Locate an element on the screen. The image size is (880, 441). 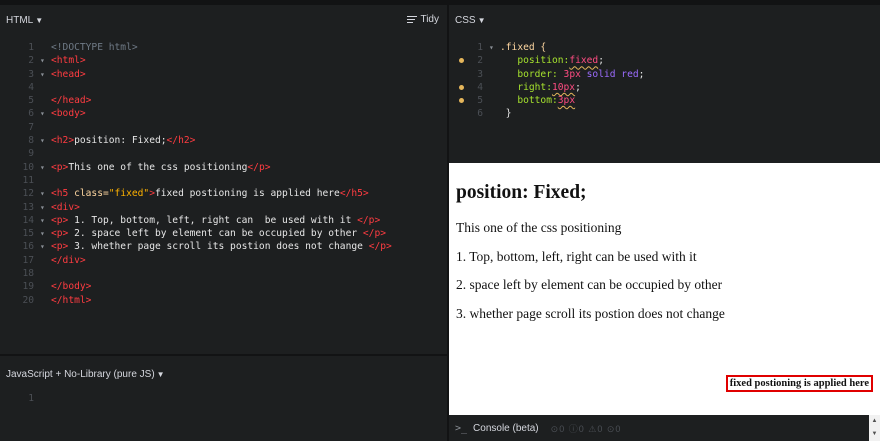
line-number: 2 is located at coordinates (31, 61).